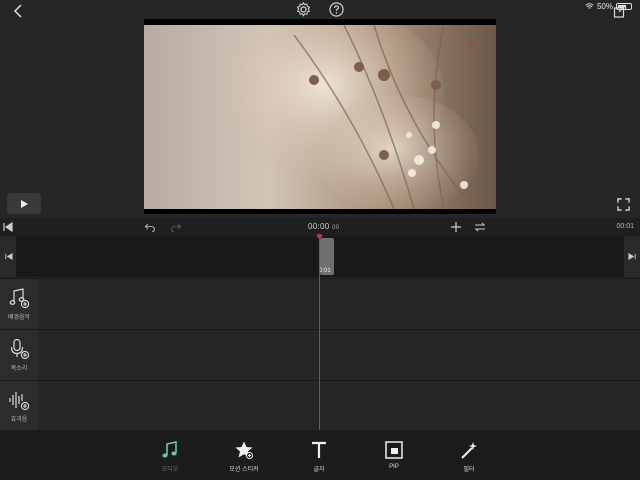  I want to click on track-label: 목소리, so click(19, 369).